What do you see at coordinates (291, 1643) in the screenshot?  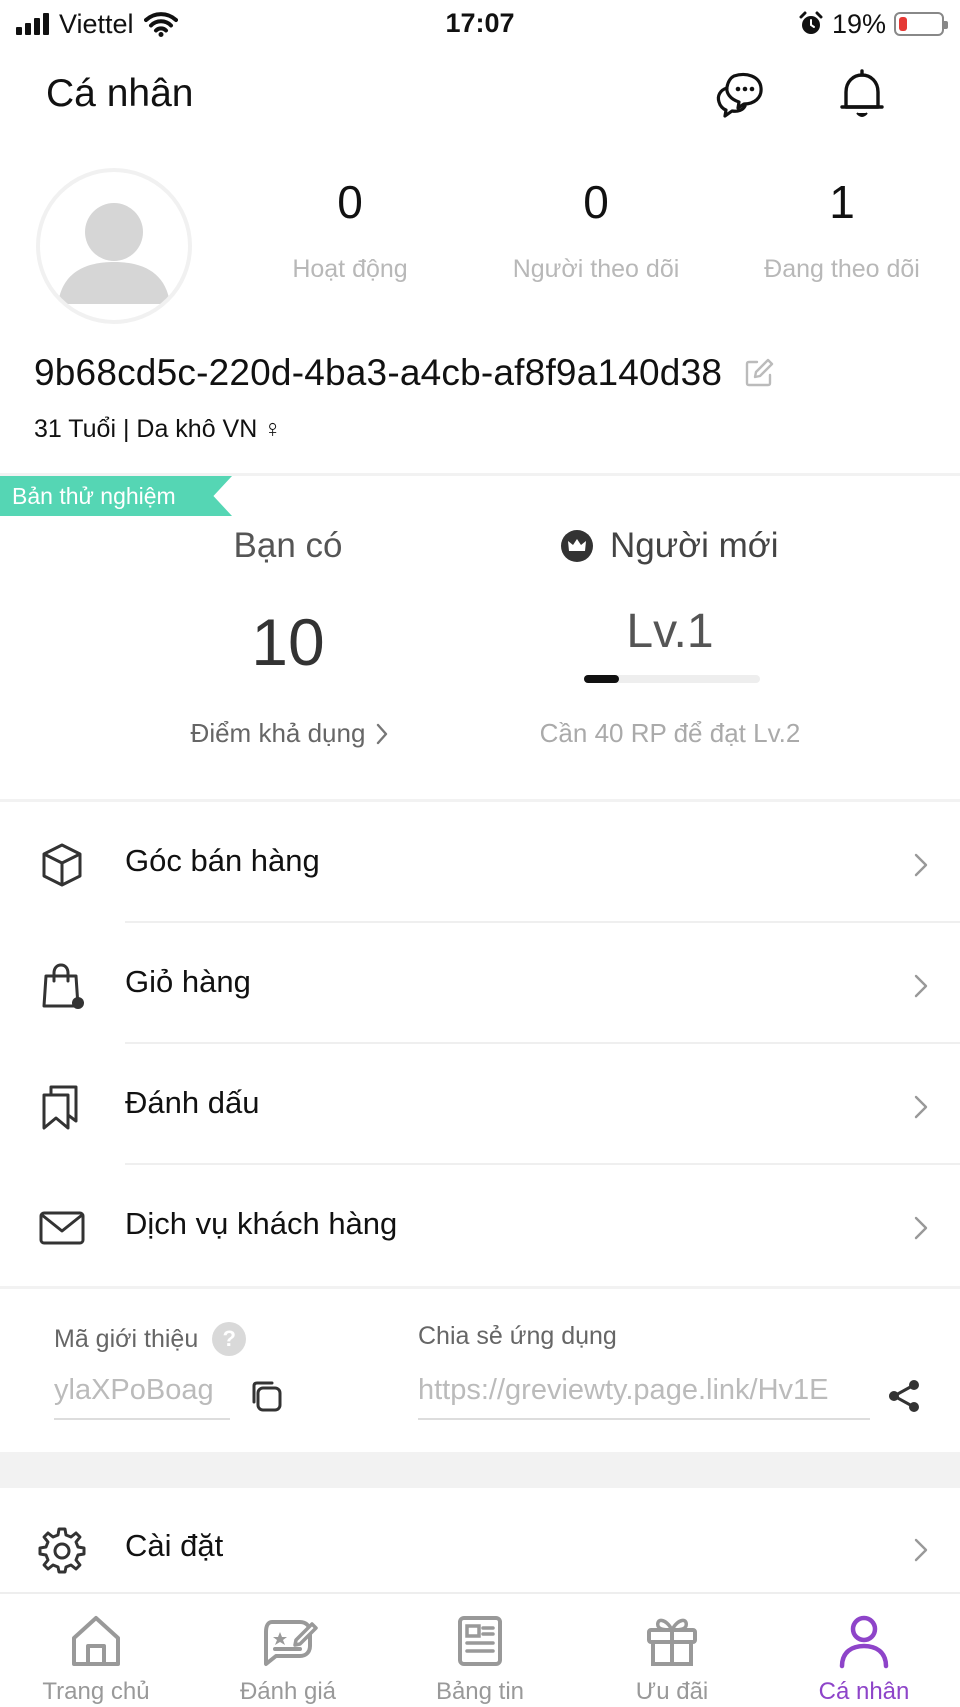 I see `review-icon` at bounding box center [291, 1643].